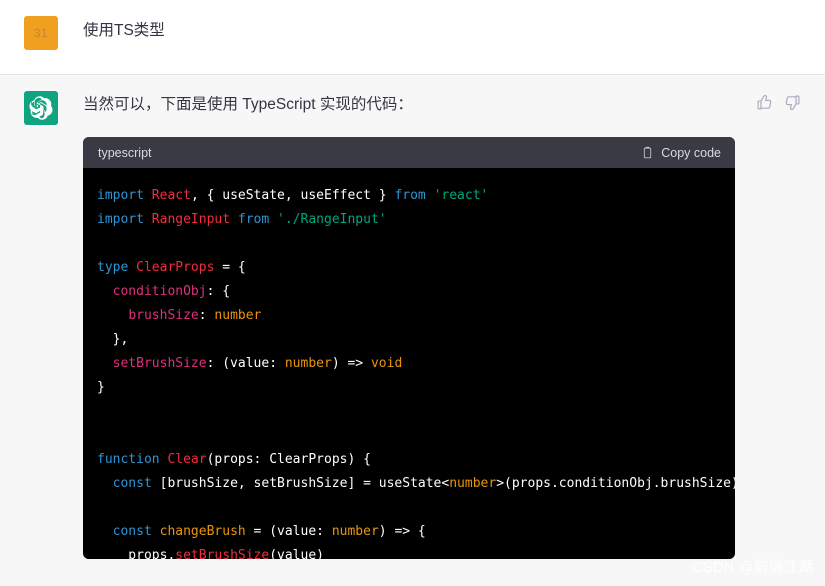  What do you see at coordinates (206, 532) in the screenshot?
I see `code-token: changeBrush` at bounding box center [206, 532].